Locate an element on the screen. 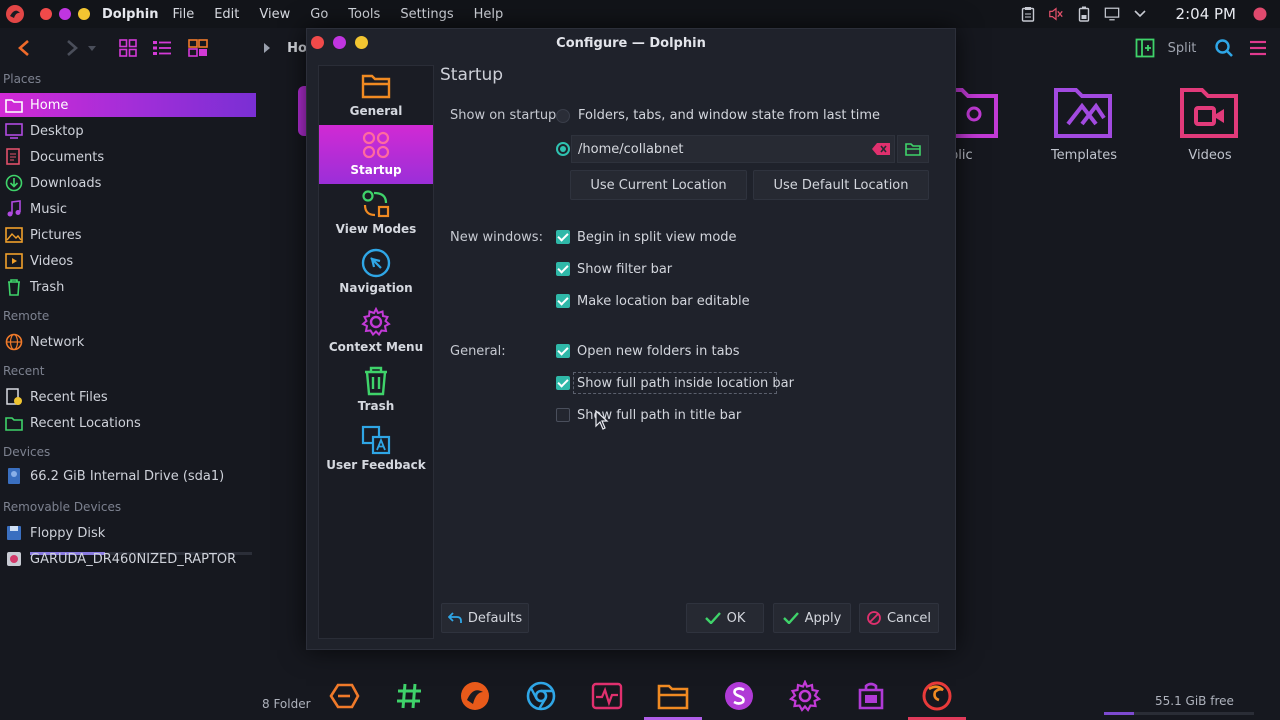 The image size is (1280, 720). category-user-feedback: User Feedback is located at coordinates (376, 449).